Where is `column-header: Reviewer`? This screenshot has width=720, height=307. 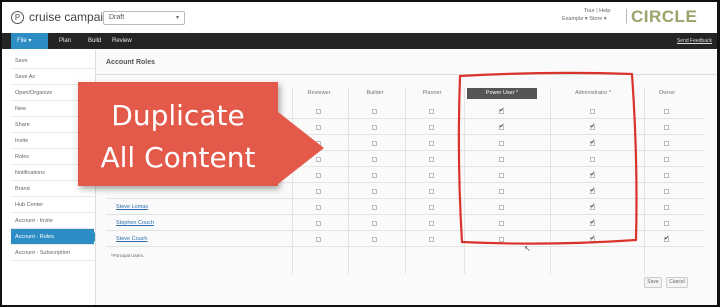
column-header: Reviewer is located at coordinates (319, 93).